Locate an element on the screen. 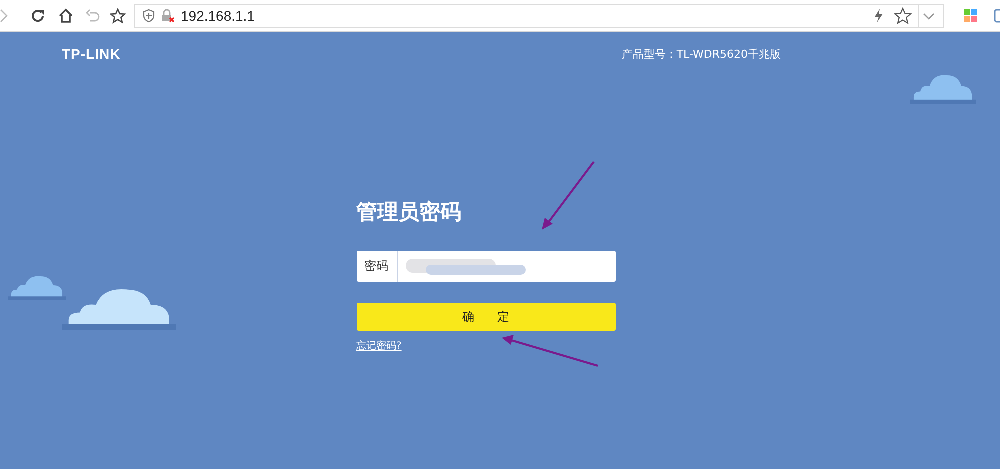 Image resolution: width=1000 pixels, height=469 pixels. reload-icon is located at coordinates (38, 16).